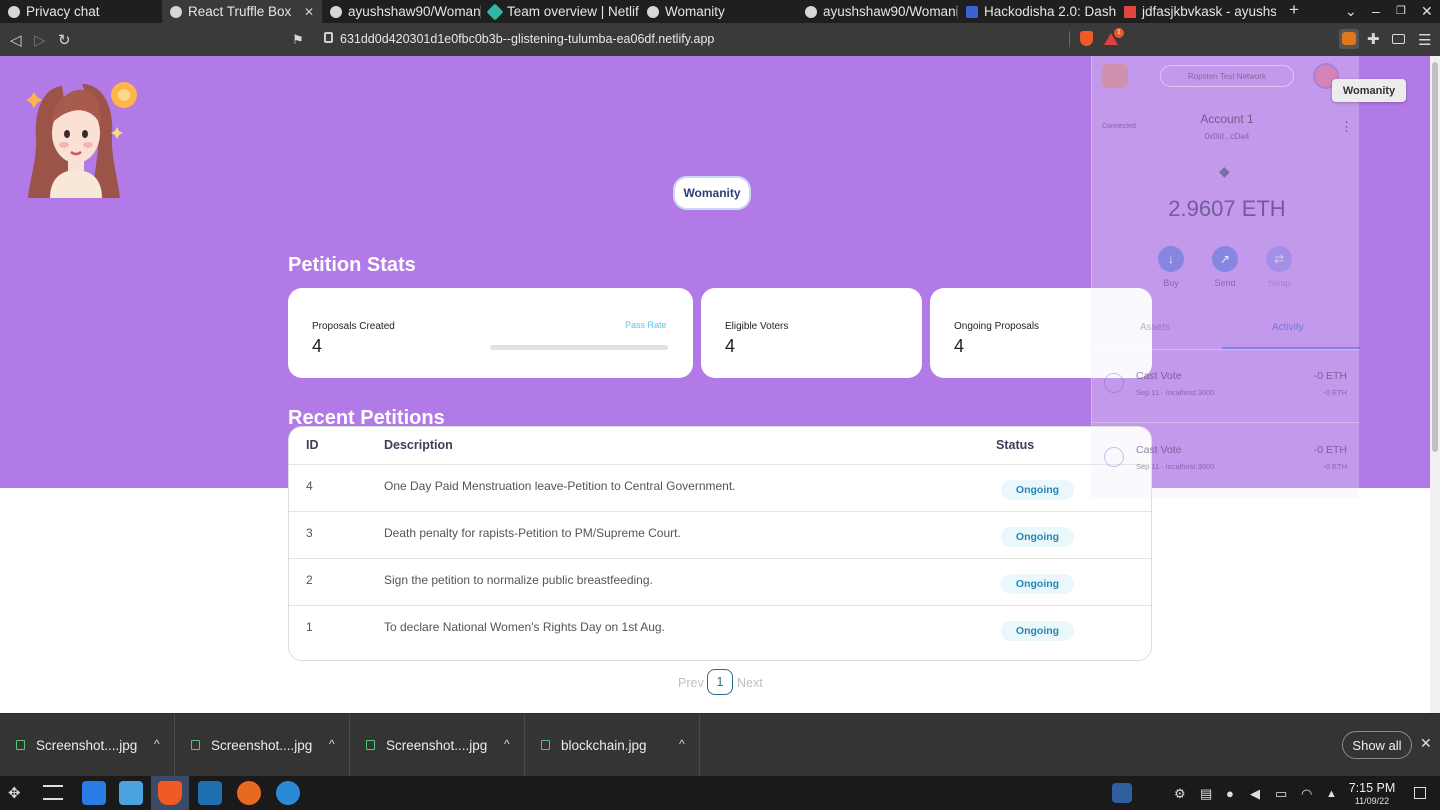 The image size is (1440, 810). I want to click on download-item: blockchain.jpg ^, so click(612, 745).